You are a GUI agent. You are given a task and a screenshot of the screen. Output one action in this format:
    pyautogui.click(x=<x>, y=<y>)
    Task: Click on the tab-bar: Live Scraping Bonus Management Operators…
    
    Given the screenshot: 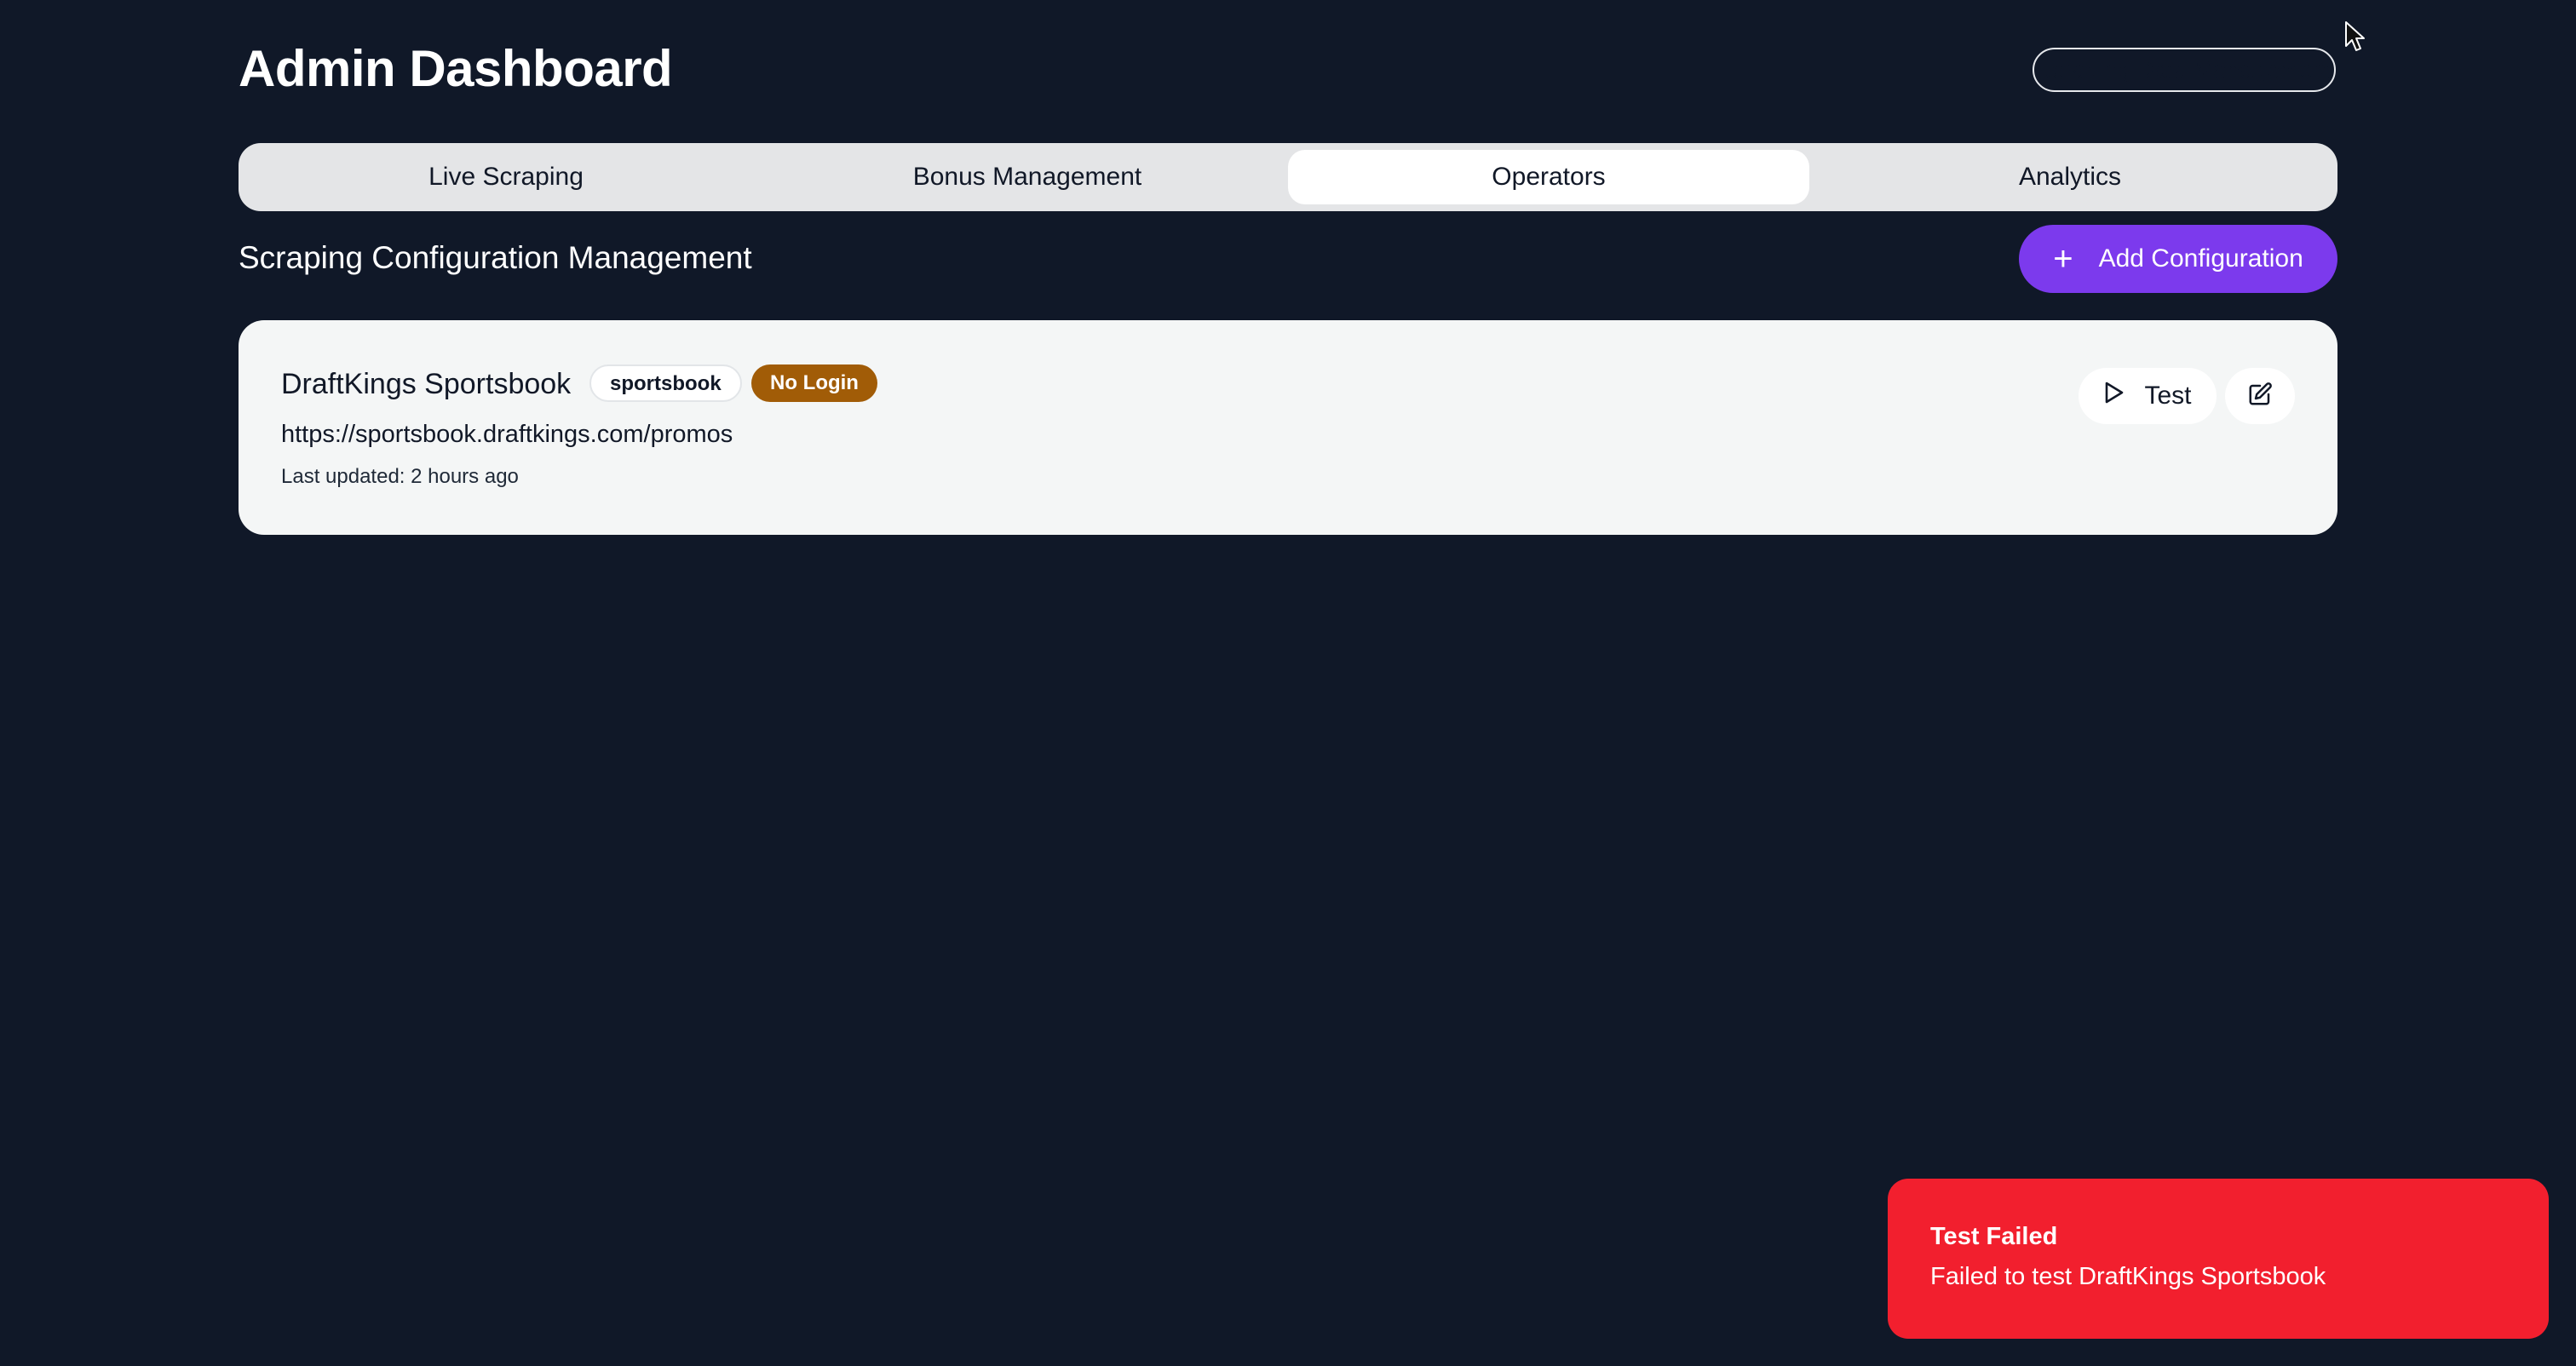 What is the action you would take?
    pyautogui.click(x=1288, y=177)
    